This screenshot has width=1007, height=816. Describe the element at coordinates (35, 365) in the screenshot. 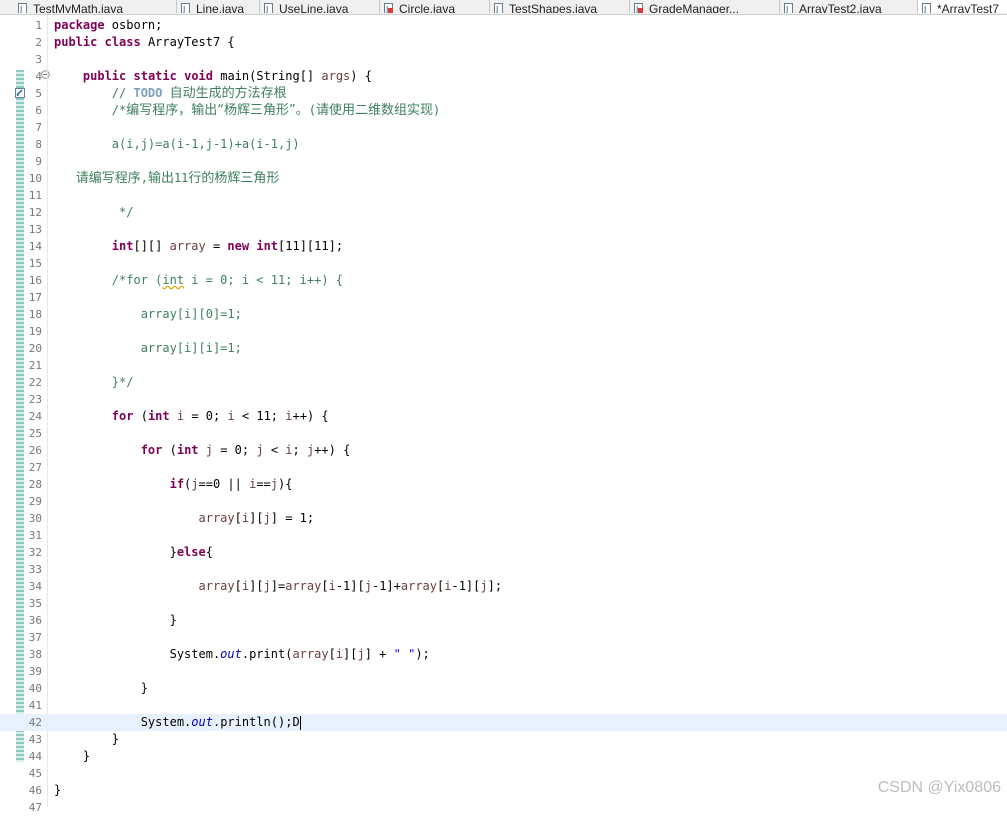

I see `line-number: 21` at that location.